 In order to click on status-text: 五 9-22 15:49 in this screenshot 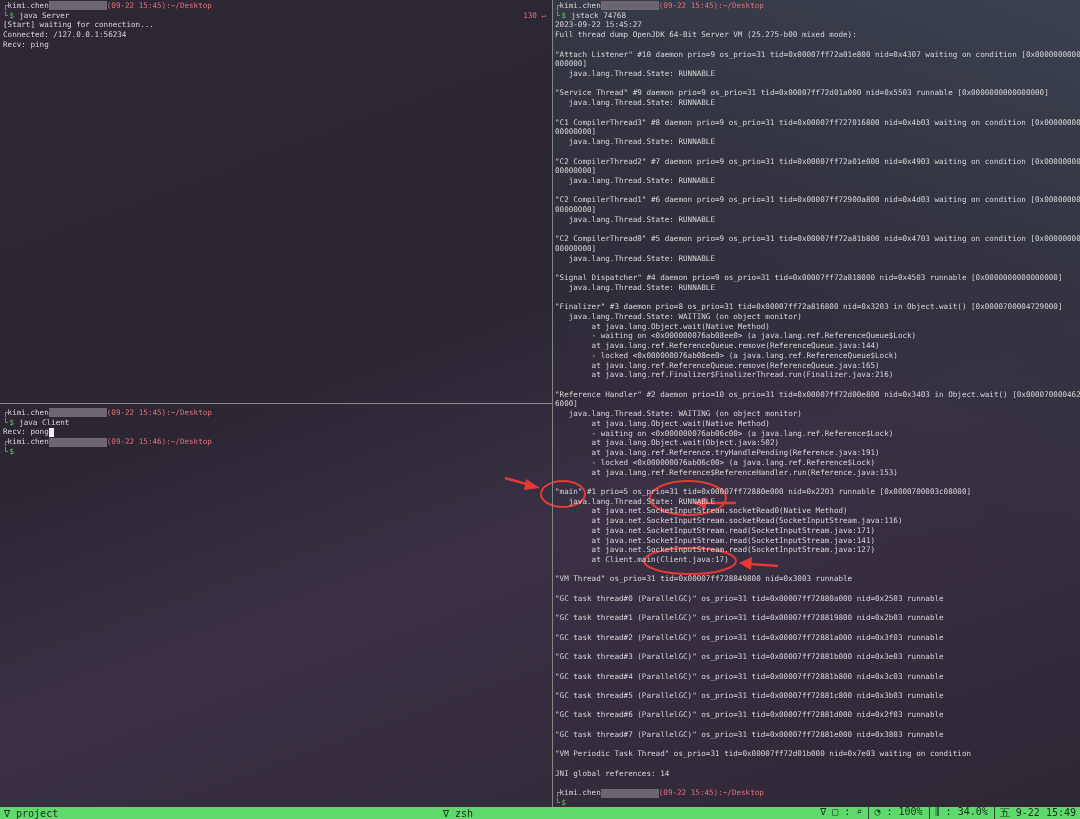, I will do `click(1034, 812)`.